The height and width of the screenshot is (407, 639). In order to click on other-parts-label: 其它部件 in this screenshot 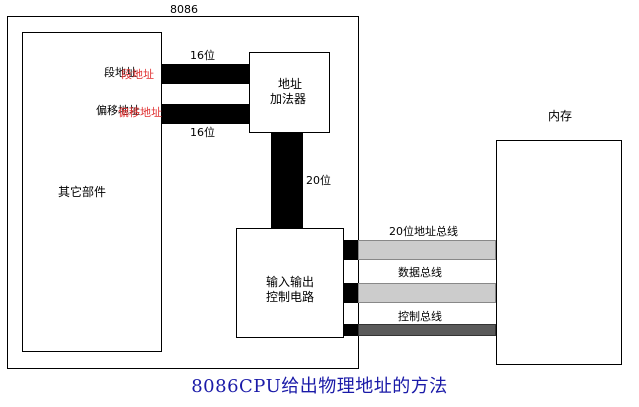, I will do `click(82, 192)`.